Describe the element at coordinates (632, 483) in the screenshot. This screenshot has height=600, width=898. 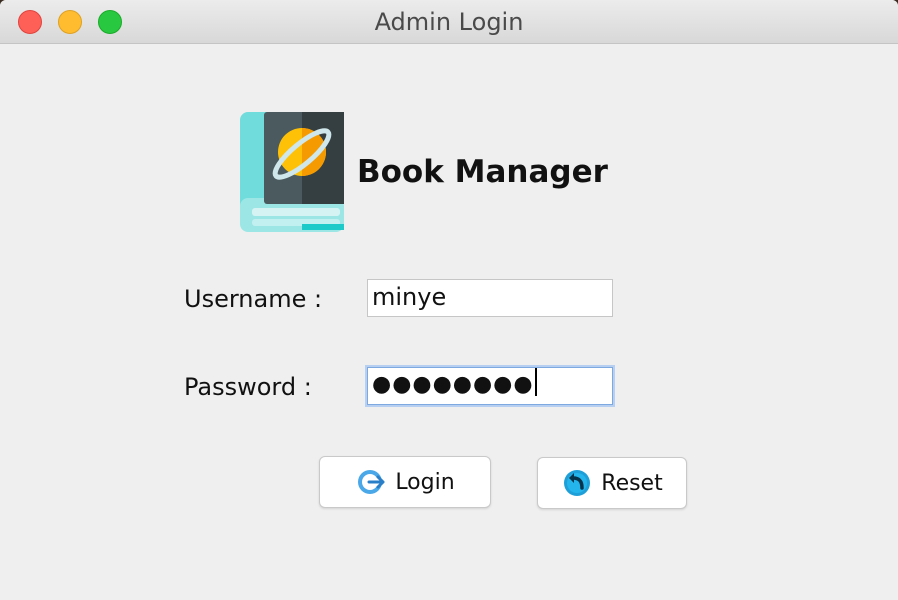
I see `reset-button-label: Reset` at that location.